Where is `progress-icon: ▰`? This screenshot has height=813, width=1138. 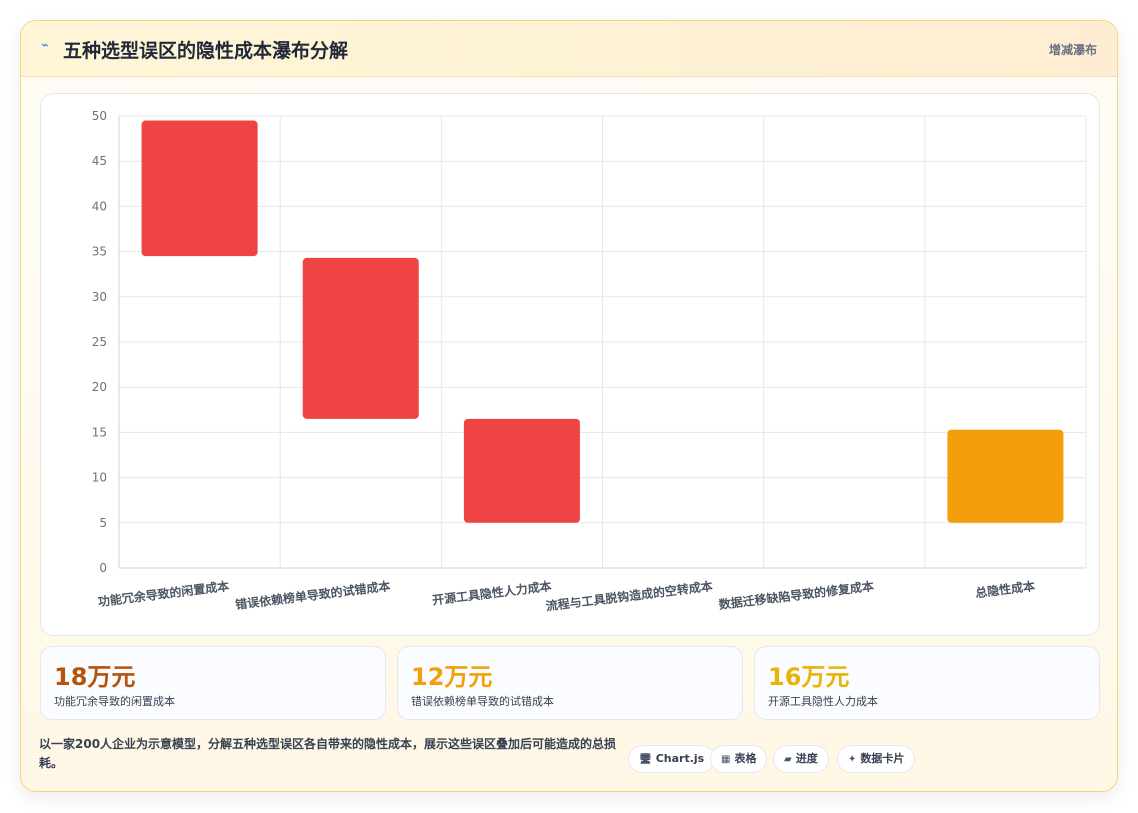
progress-icon: ▰ is located at coordinates (788, 759).